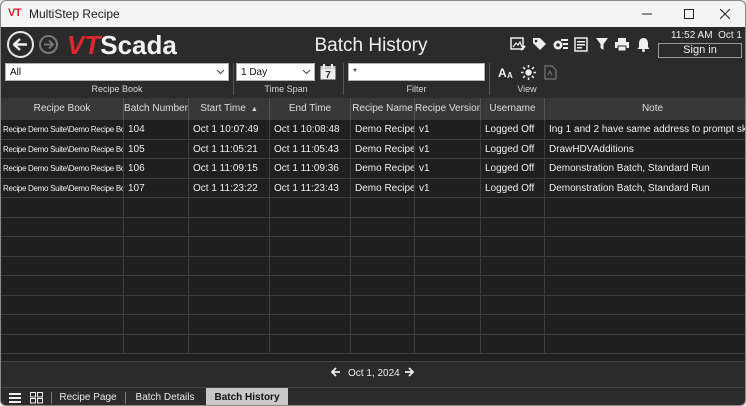  I want to click on column-header-note: Note, so click(645, 109).